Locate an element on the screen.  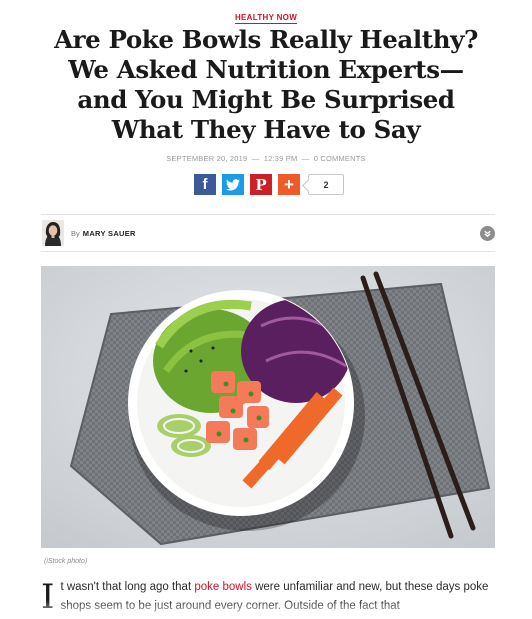
title-line: Are Poke Bowls Really Healthy? is located at coordinates (266, 39).